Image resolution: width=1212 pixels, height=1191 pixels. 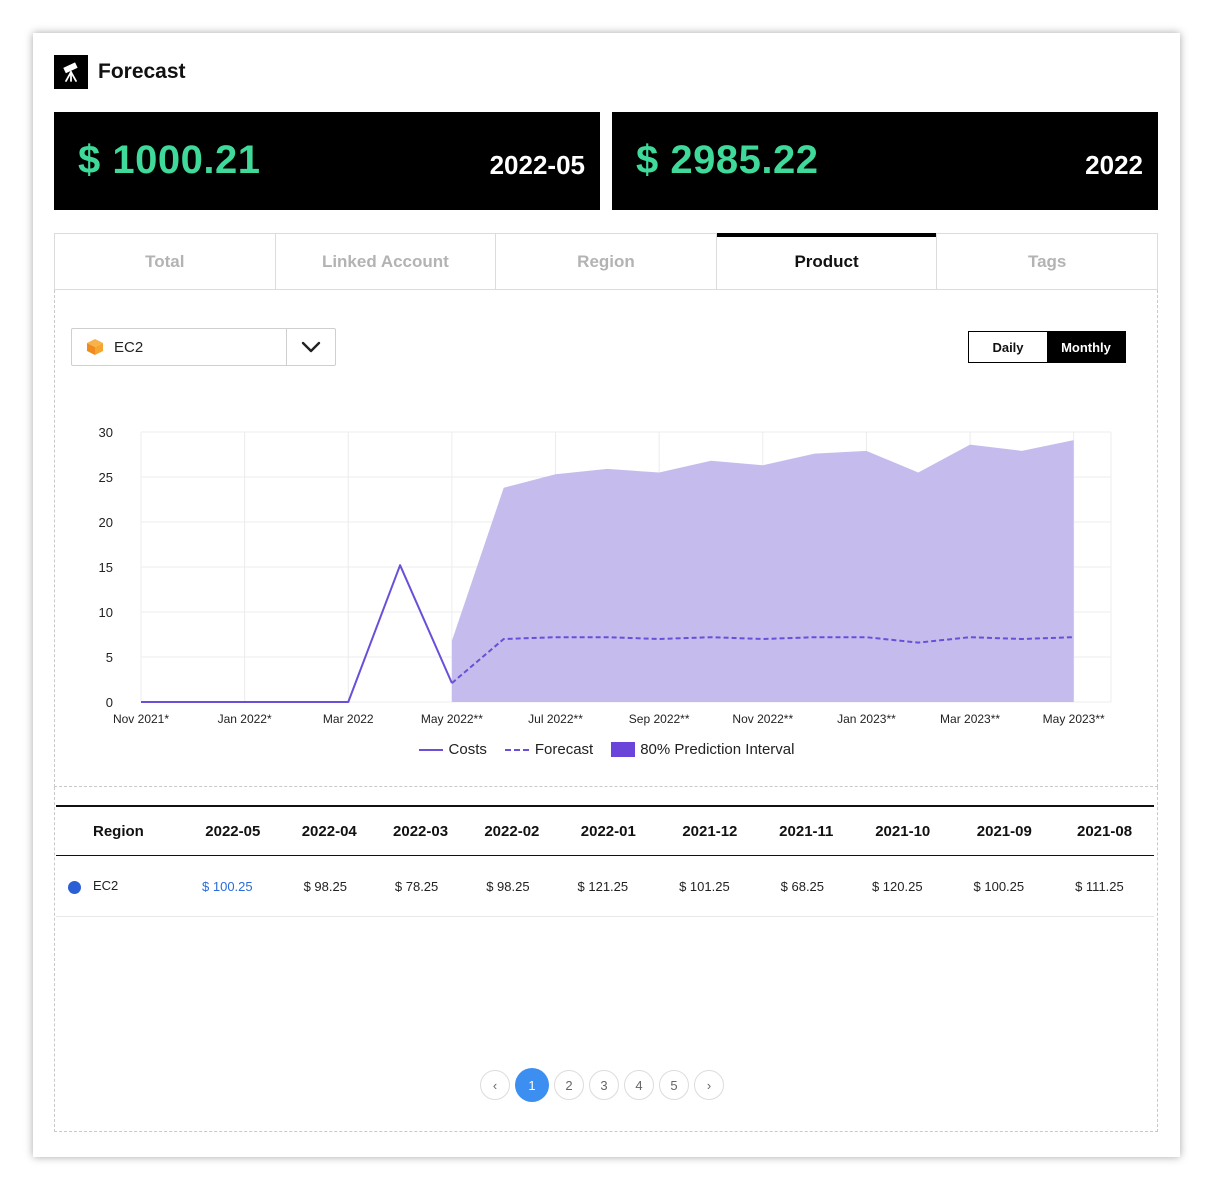 I want to click on col-header: 2022-04, so click(x=329, y=830).